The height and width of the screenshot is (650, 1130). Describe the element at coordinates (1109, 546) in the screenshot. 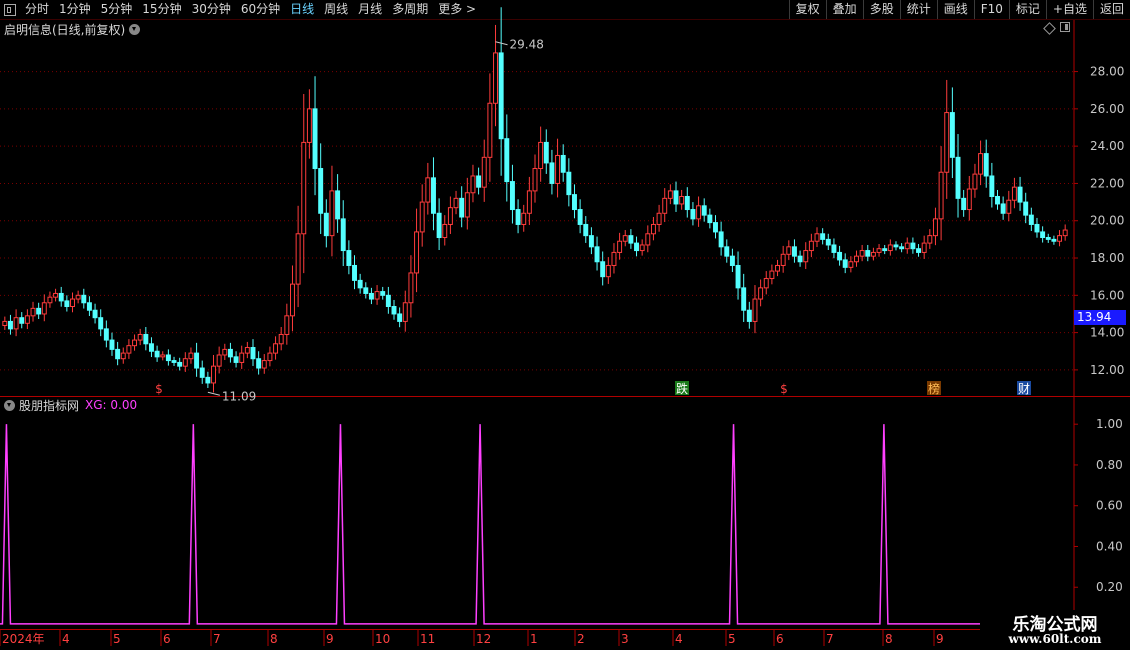

I see `ind-tick-label: 0.40` at that location.